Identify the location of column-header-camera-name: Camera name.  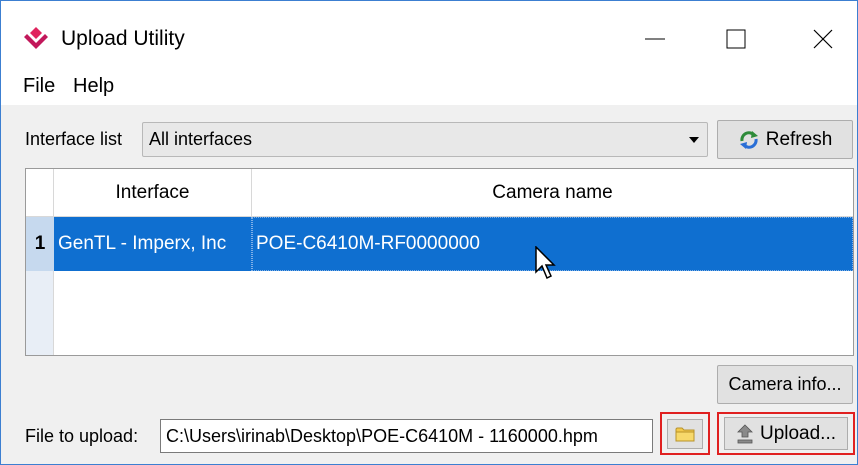
(552, 193).